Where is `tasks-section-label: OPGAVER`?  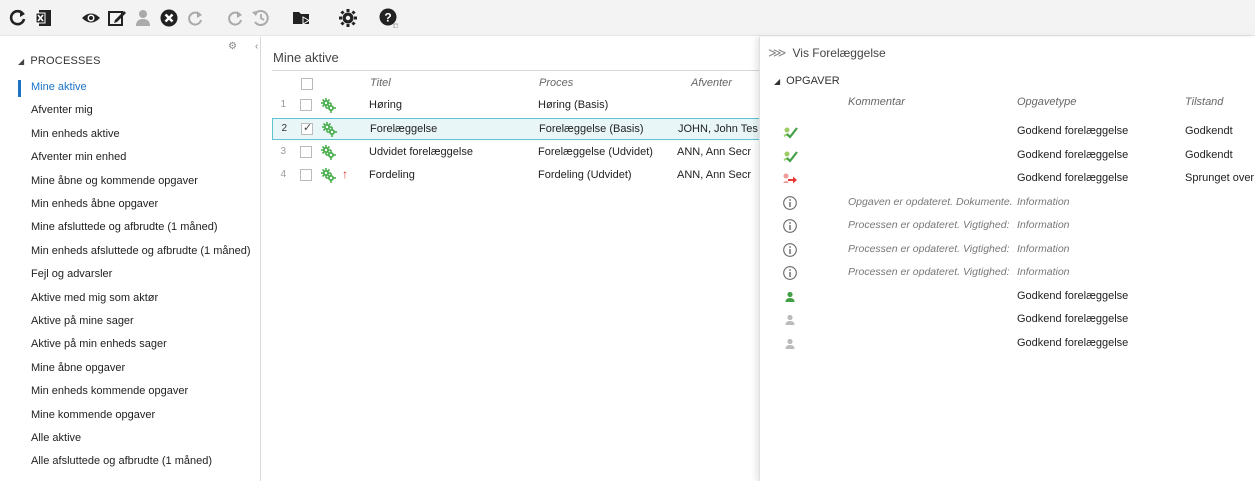 tasks-section-label: OPGAVER is located at coordinates (813, 81).